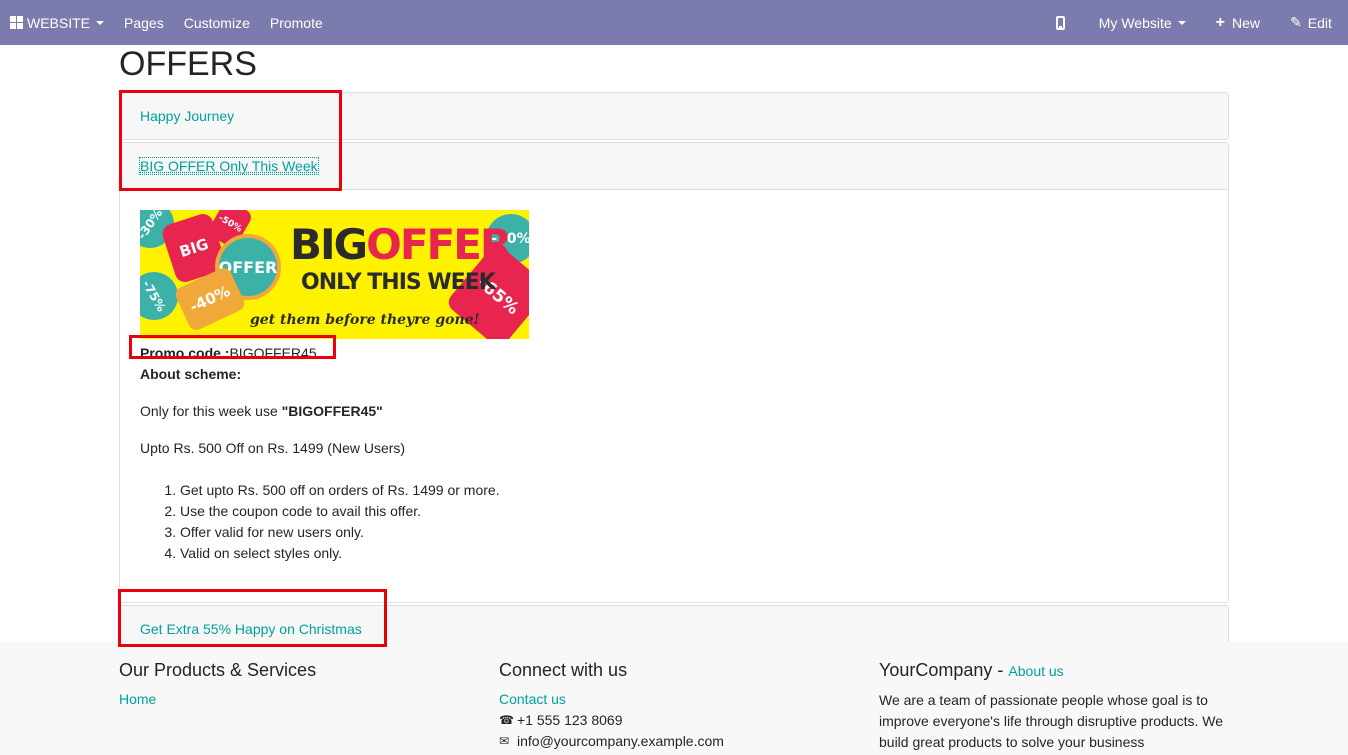  I want to click on envelope-icon: ✉, so click(504, 741).